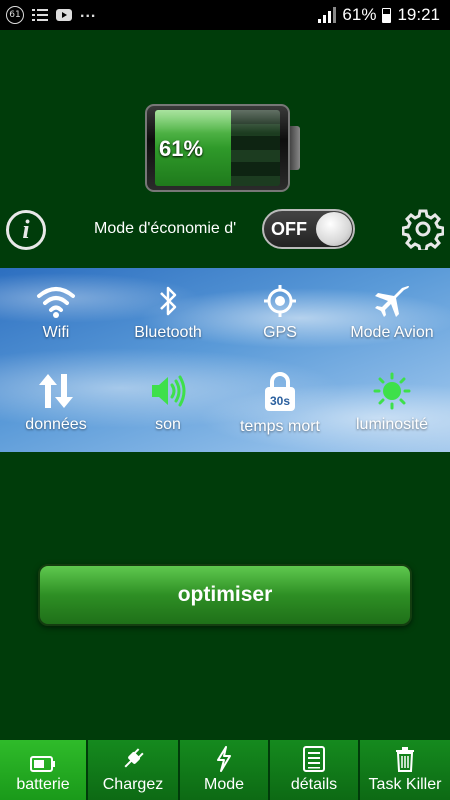 Image resolution: width=450 pixels, height=800 pixels. I want to click on optimize-button: optimiser, so click(225, 595).